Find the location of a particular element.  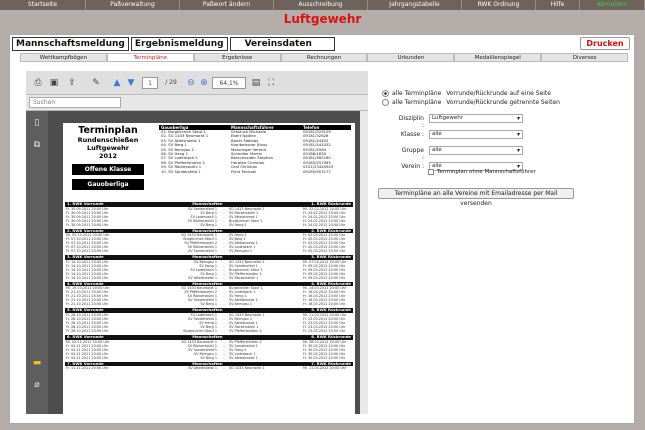

comments-icon: ▬ is located at coordinates (37, 363).